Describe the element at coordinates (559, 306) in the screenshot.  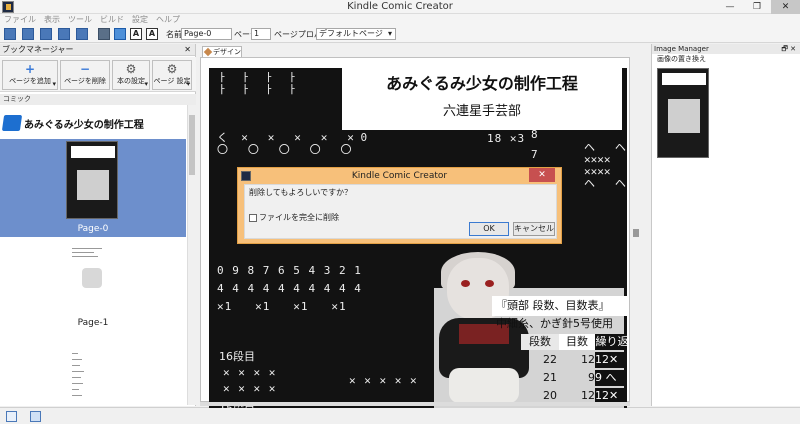
I see `count-table-title: 『頭部 段数、目数表』` at that location.